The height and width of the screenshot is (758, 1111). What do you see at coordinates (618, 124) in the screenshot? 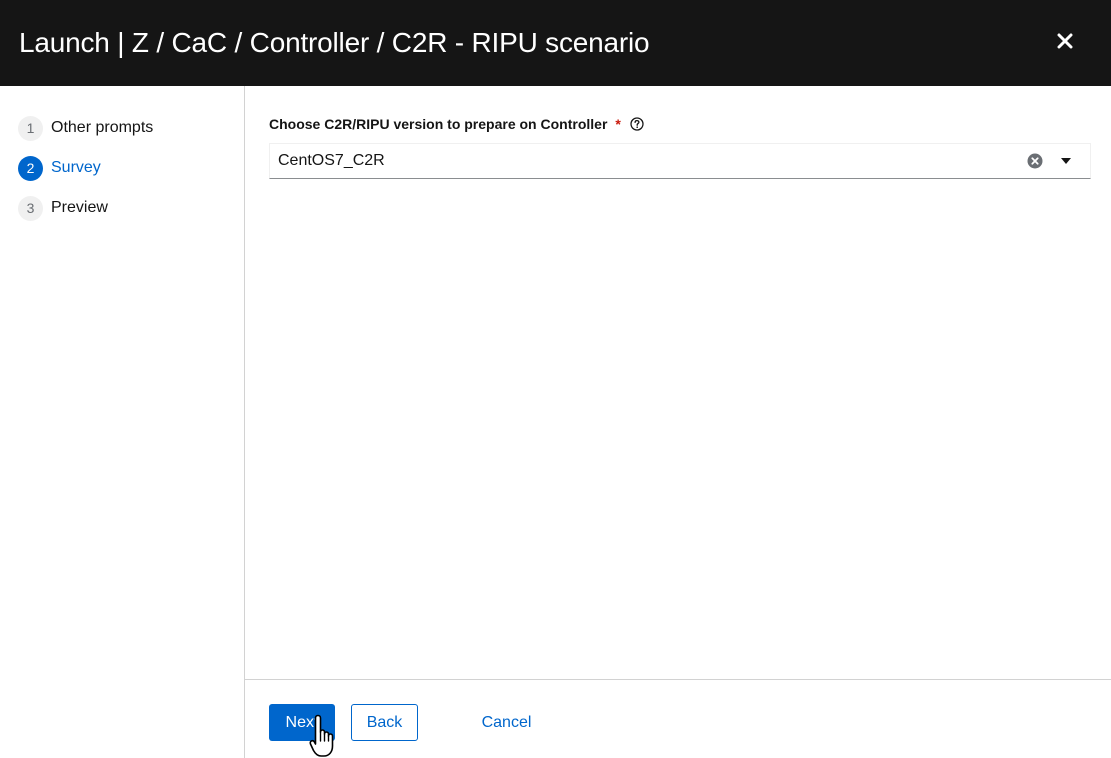
I see `required-marker: *` at bounding box center [618, 124].